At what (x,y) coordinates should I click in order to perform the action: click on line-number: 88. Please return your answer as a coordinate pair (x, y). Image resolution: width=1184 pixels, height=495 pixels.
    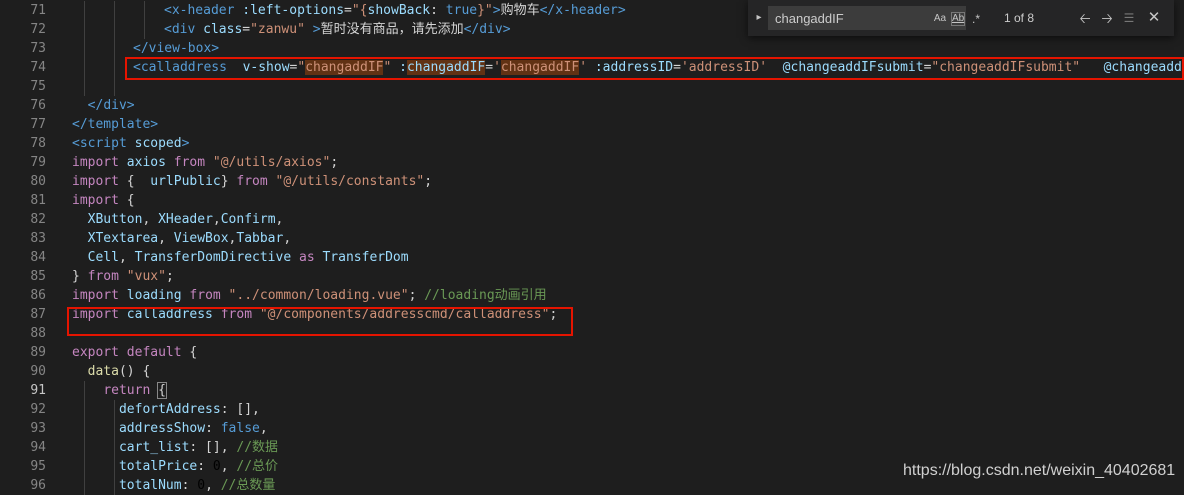
    Looking at the image, I should click on (38, 333).